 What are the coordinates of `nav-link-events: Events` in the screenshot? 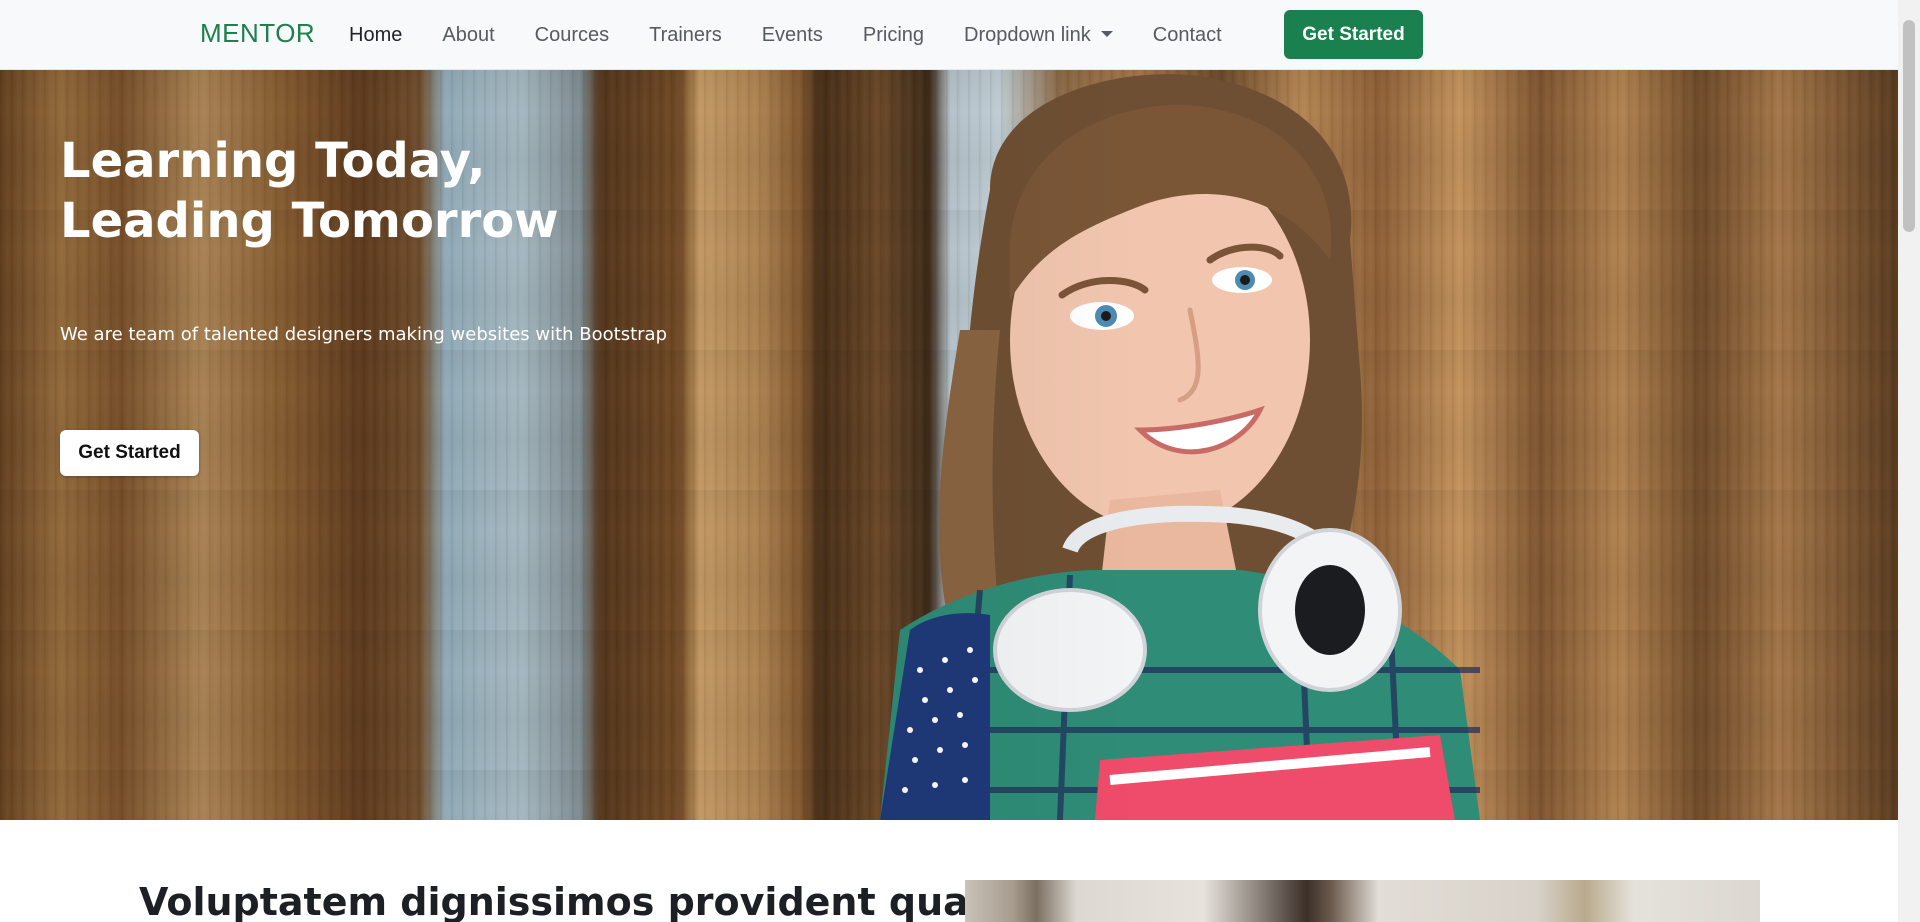 It's located at (792, 35).